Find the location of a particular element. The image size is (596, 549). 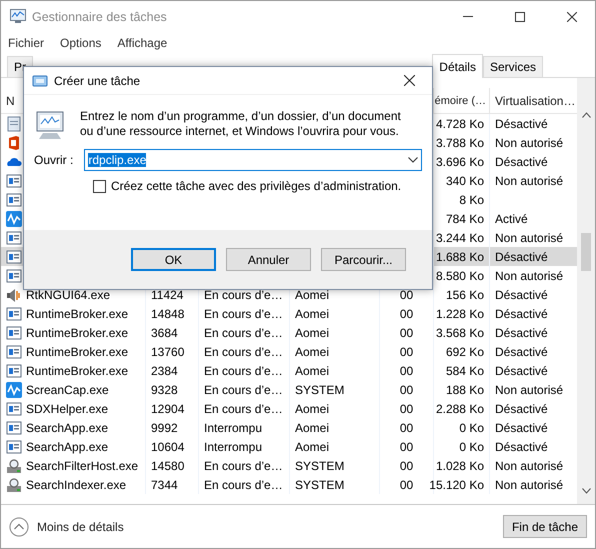

memory-cell: 2.288 Ko is located at coordinates (460, 409).